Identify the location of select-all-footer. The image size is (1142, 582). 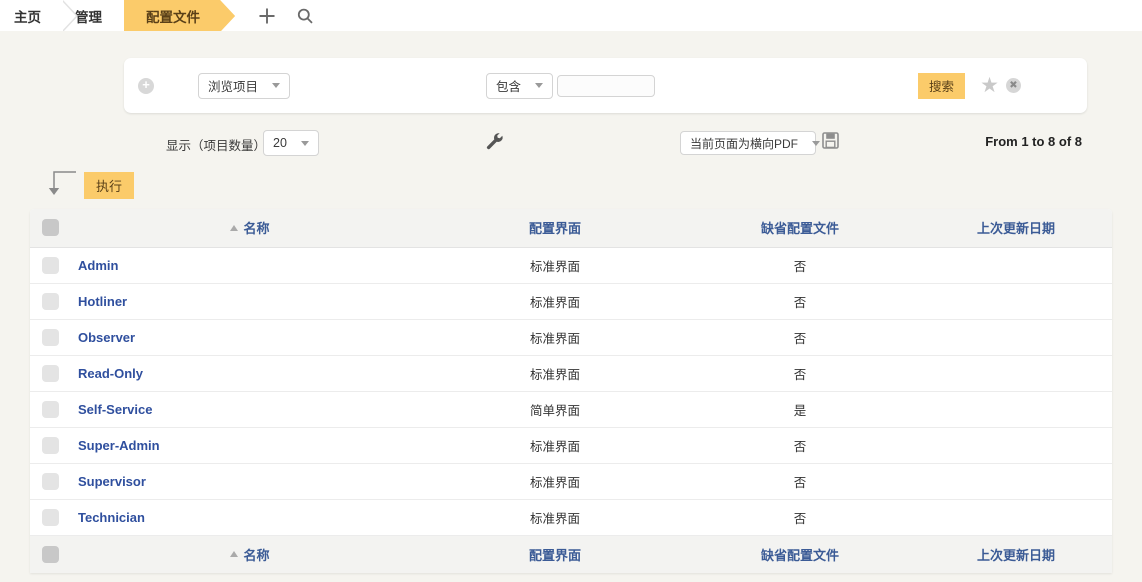
(50, 553).